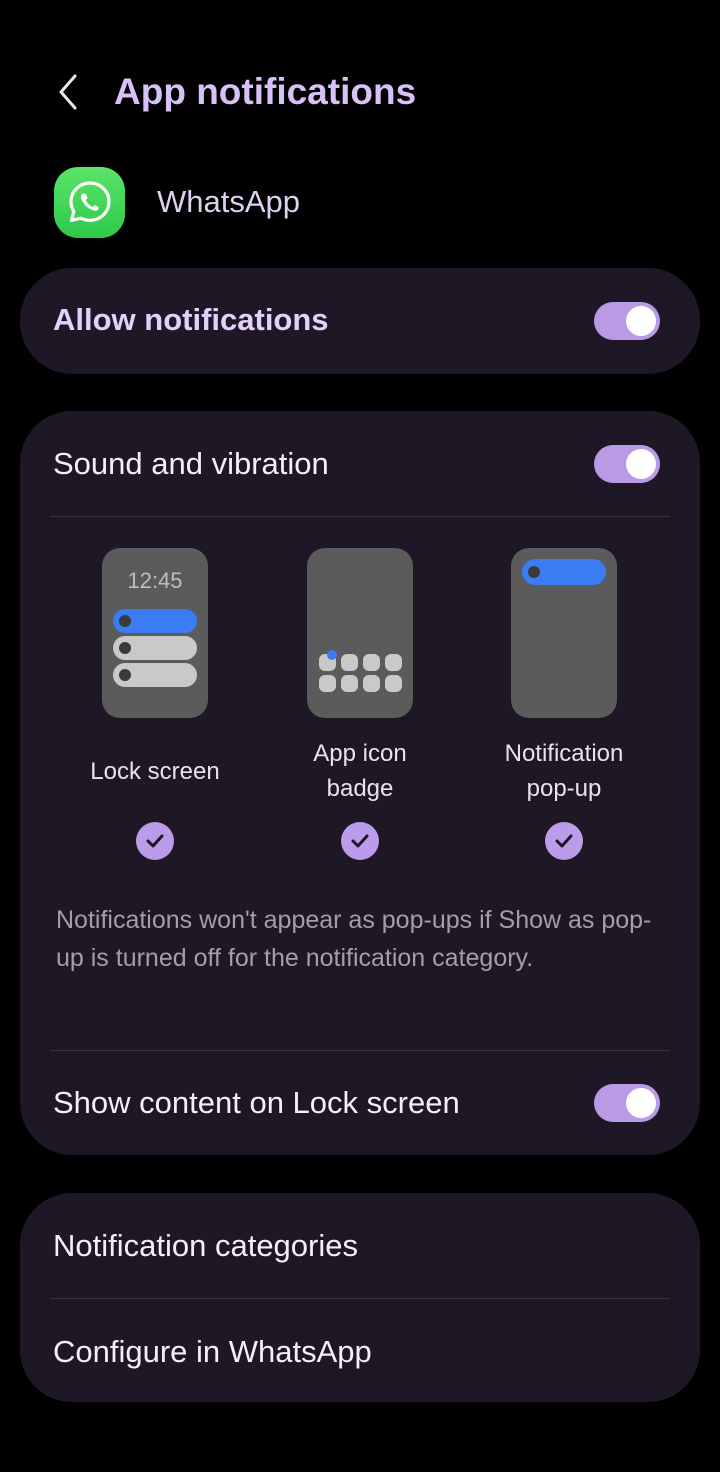  I want to click on app-icon-badge-label: App icon badge, so click(360, 771).